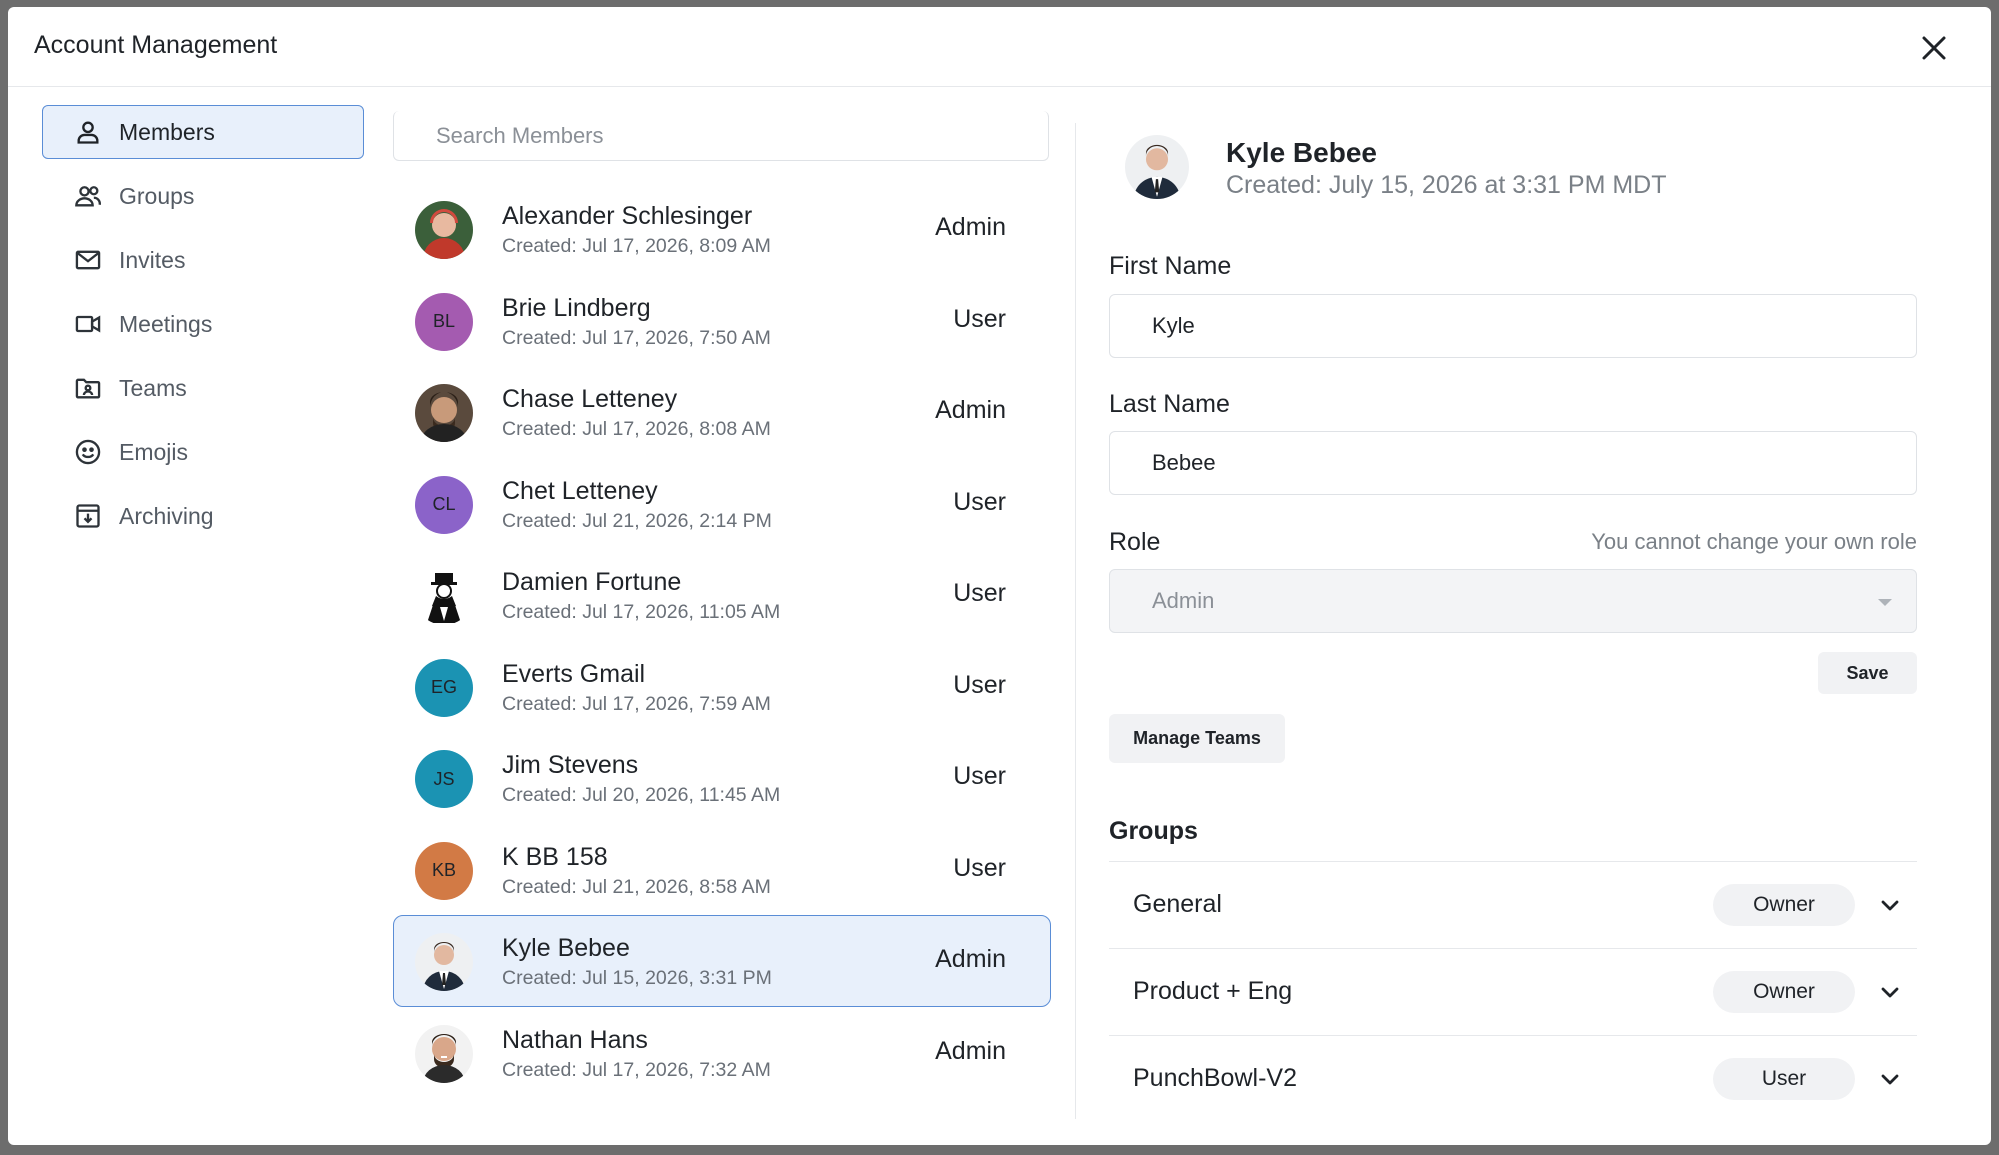  I want to click on first-name-input, so click(1513, 326).